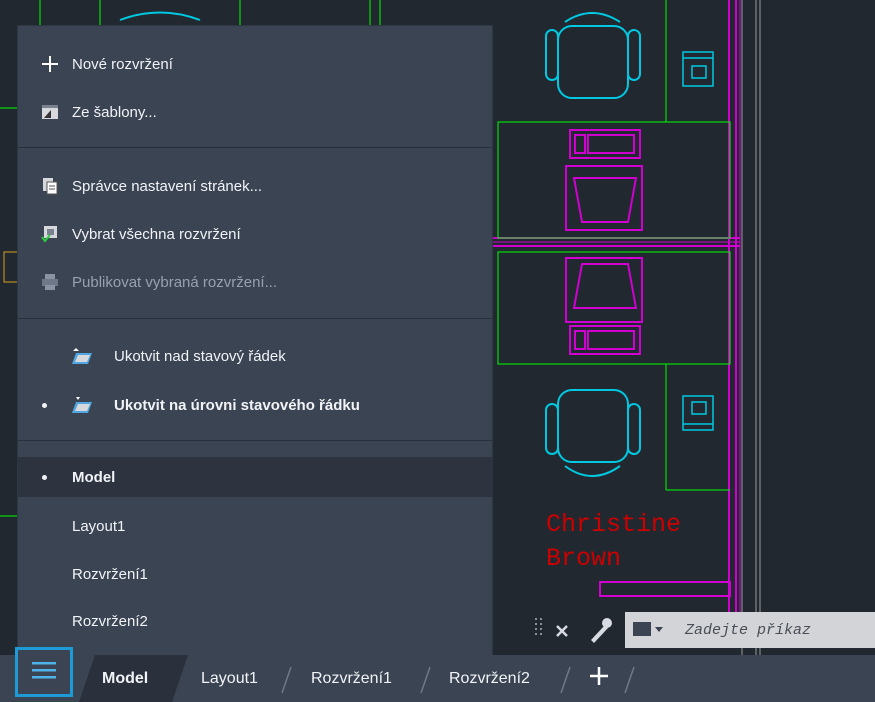  What do you see at coordinates (122, 64) in the screenshot?
I see `menu-item-label: Nové rozvržení` at bounding box center [122, 64].